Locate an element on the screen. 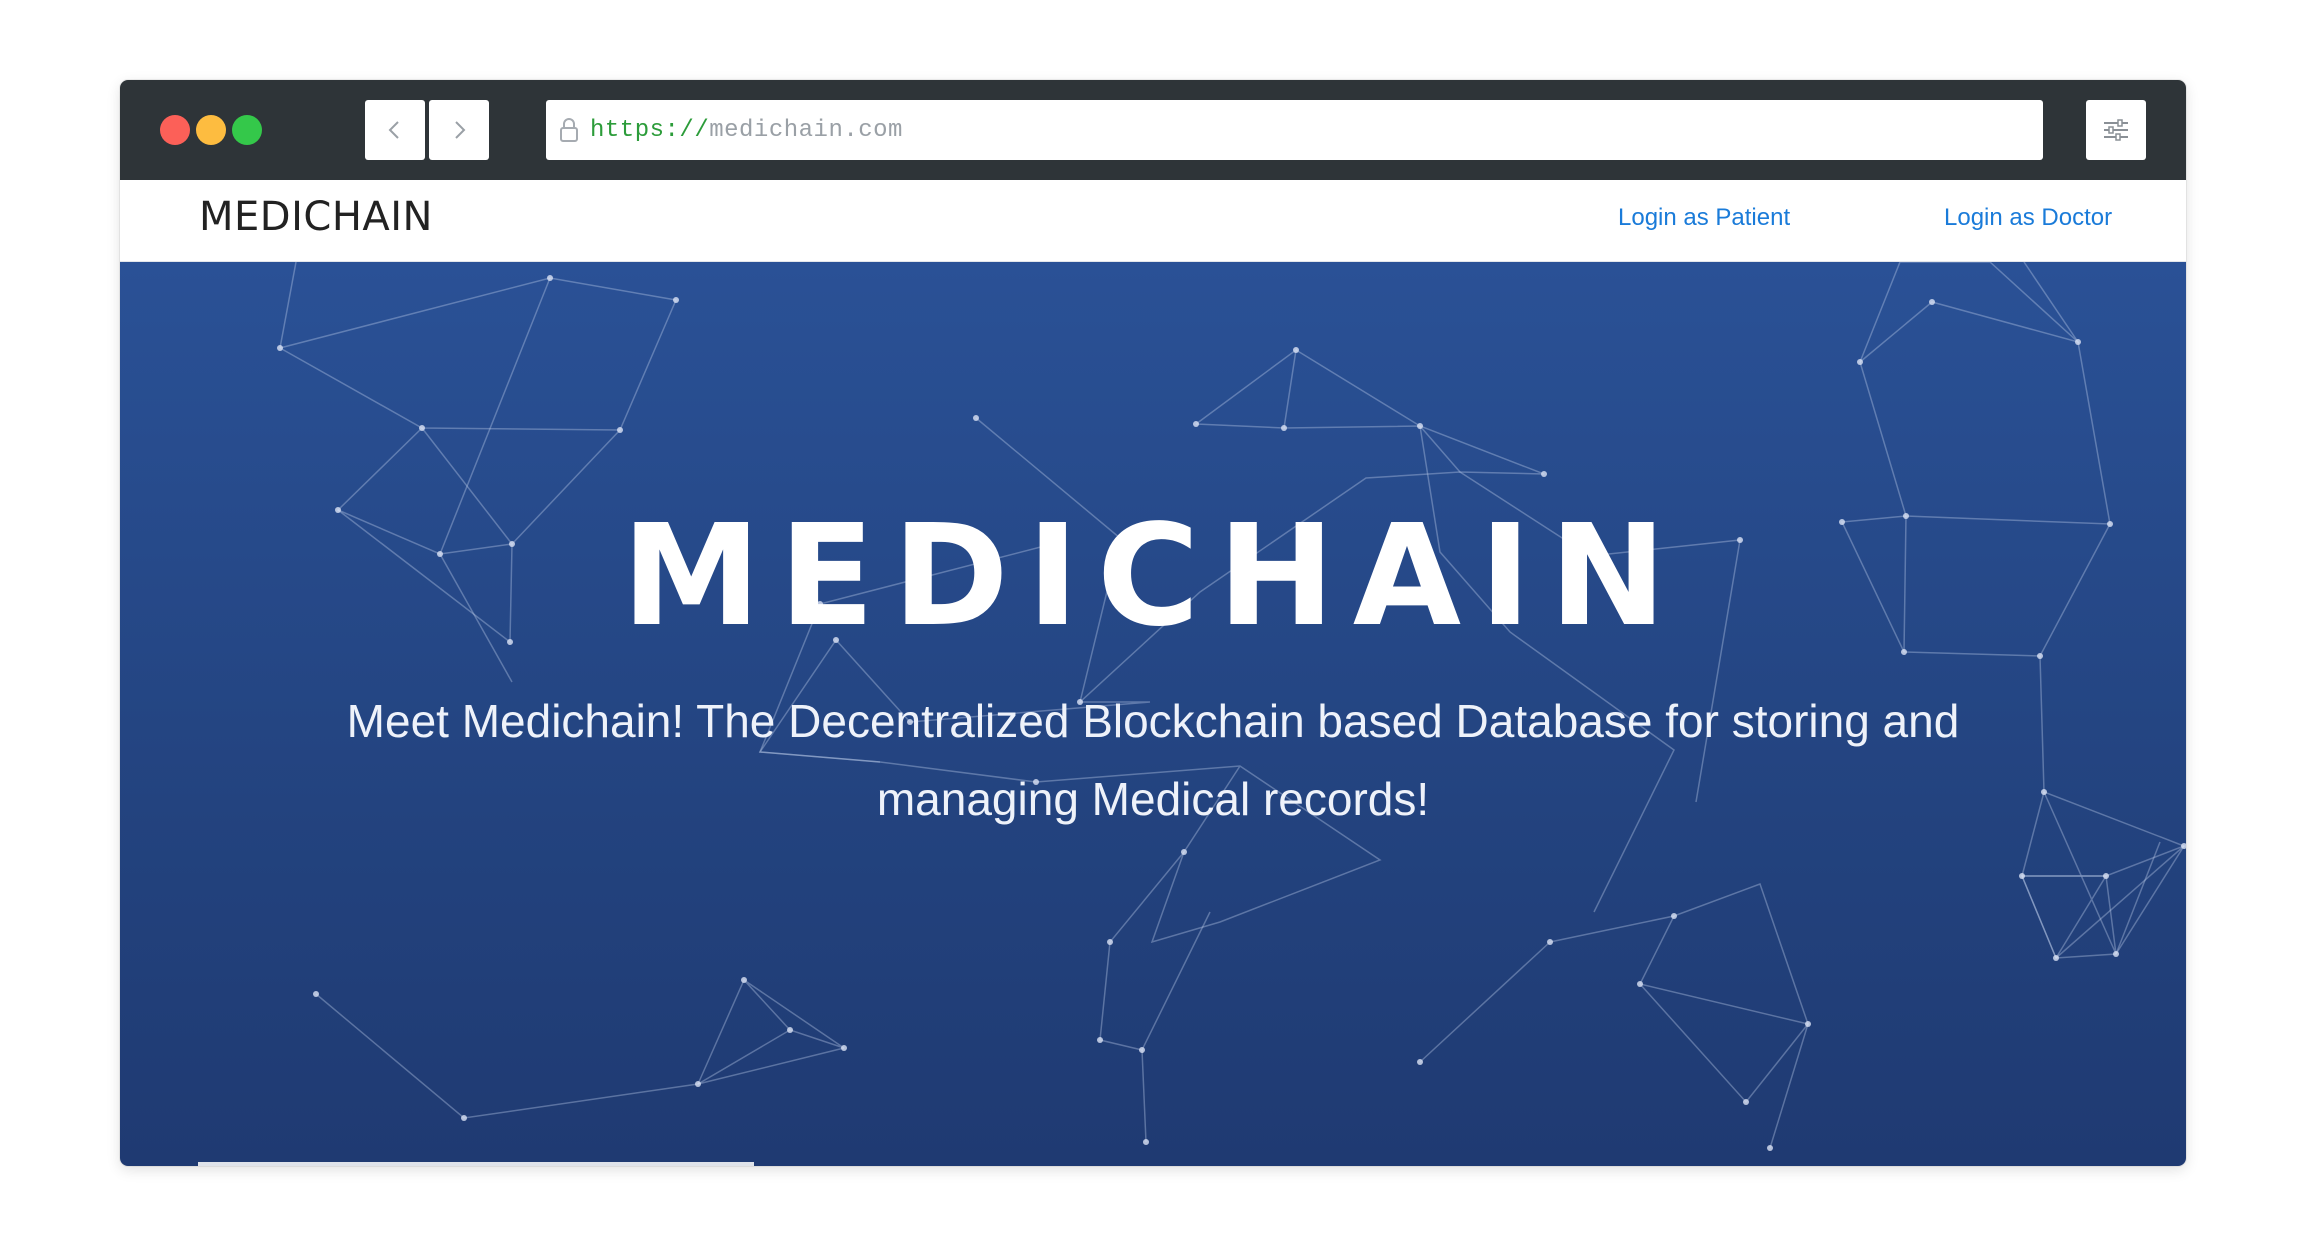 This screenshot has height=1242, width=2300. hero-title: MEDICHAIN is located at coordinates (1153, 576).